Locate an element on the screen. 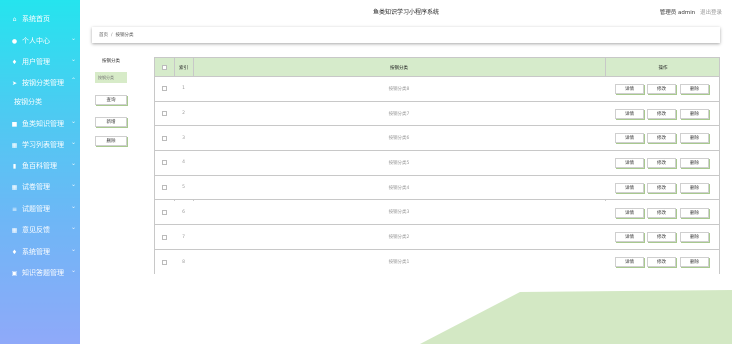  sidebar-item-label: 意见反馈 is located at coordinates (36, 230).